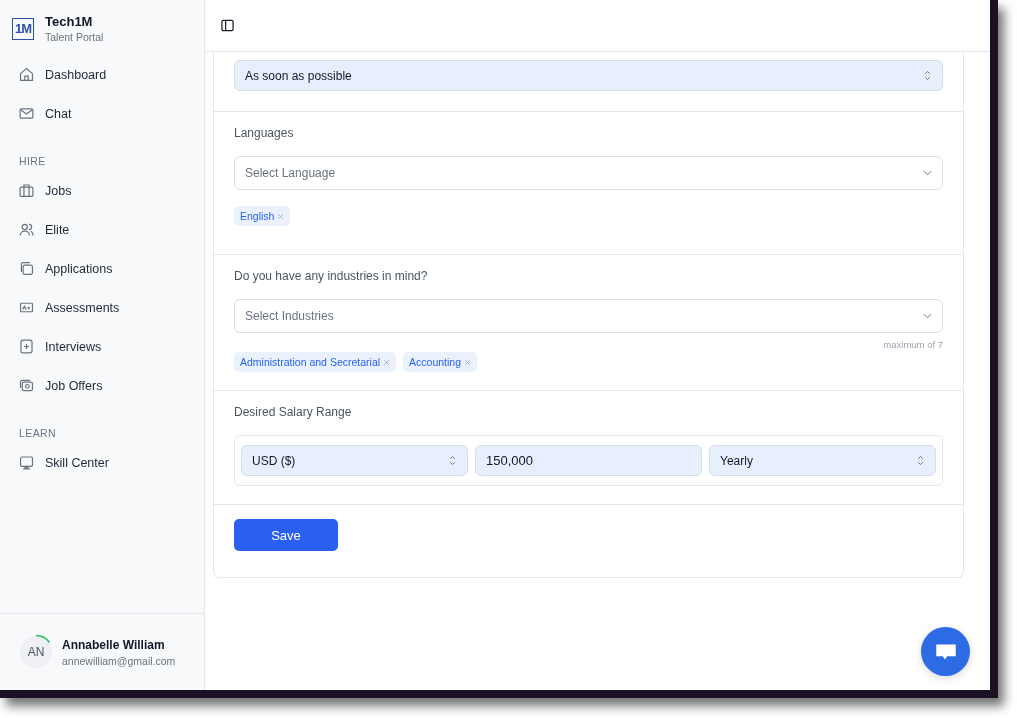 The height and width of the screenshot is (718, 1017). What do you see at coordinates (102, 113) in the screenshot?
I see `sidebar-item: Chat` at bounding box center [102, 113].